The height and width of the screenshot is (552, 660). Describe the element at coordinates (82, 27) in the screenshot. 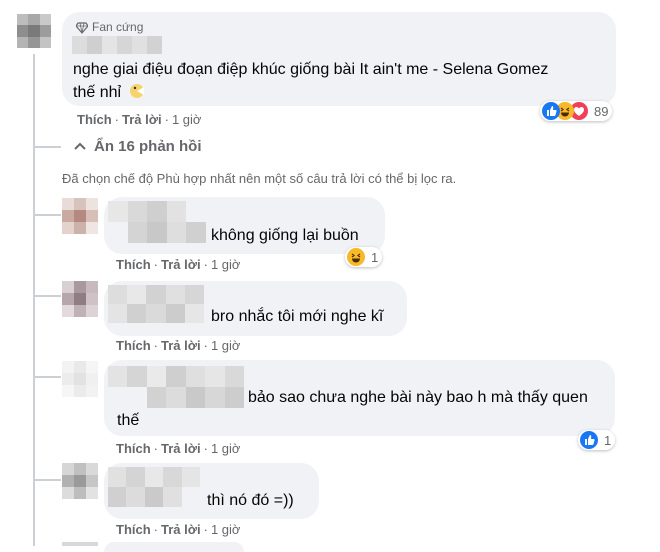

I see `diamond-icon` at that location.